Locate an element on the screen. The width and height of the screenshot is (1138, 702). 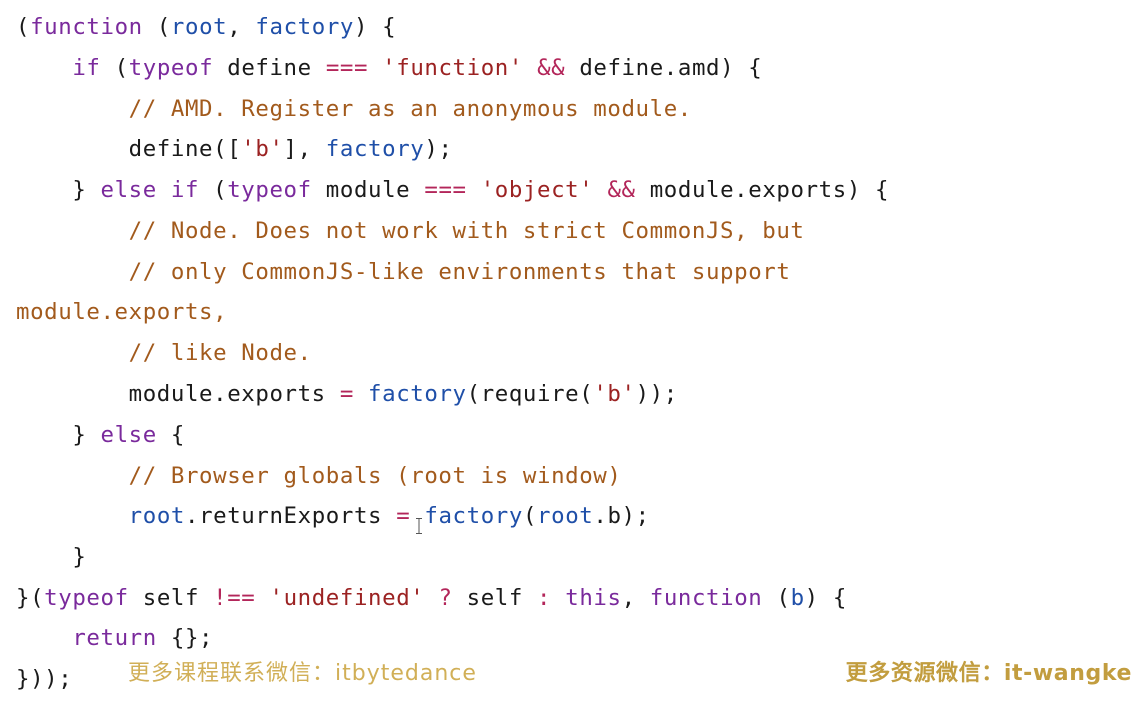
code-token: 'function' is located at coordinates (452, 68).